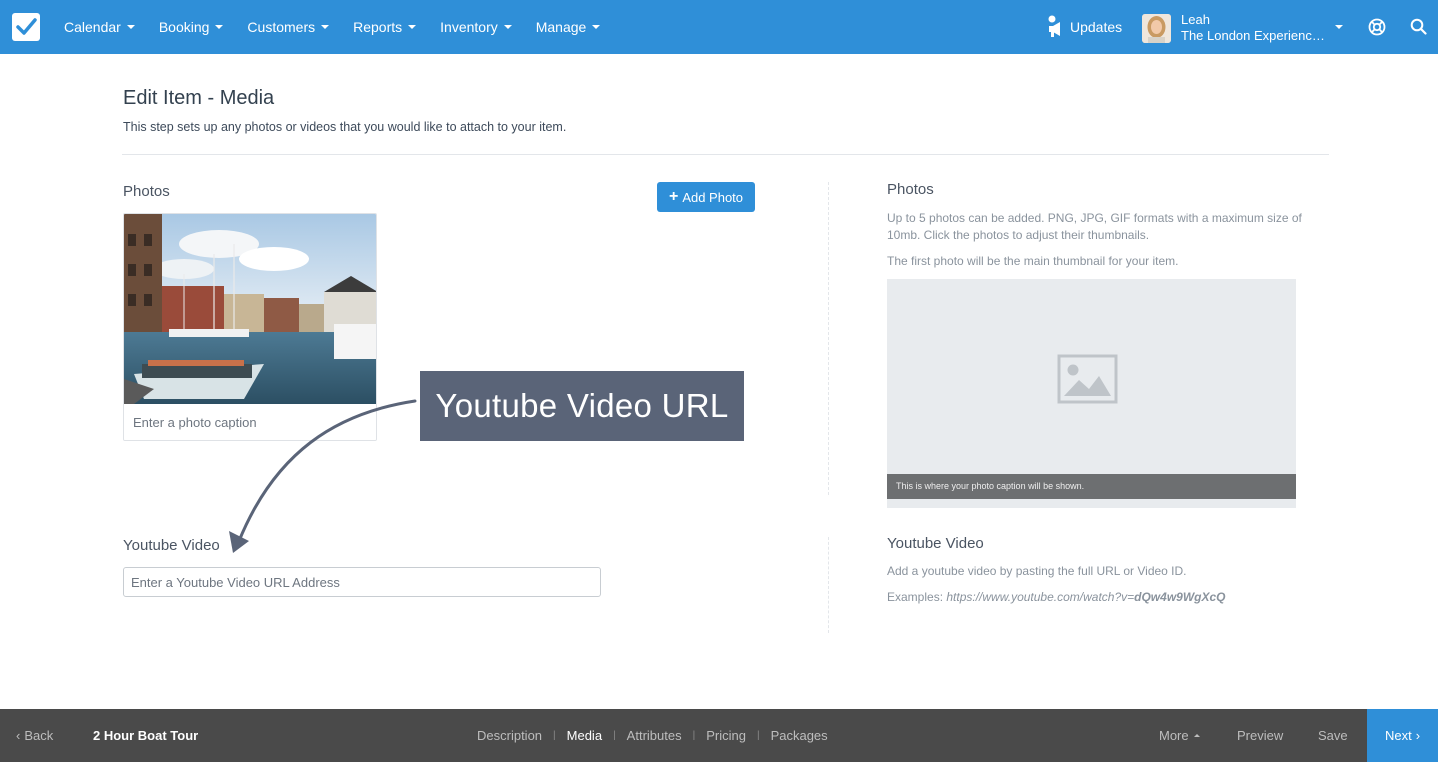  Describe the element at coordinates (1418, 26) in the screenshot. I see `search-icon` at that location.